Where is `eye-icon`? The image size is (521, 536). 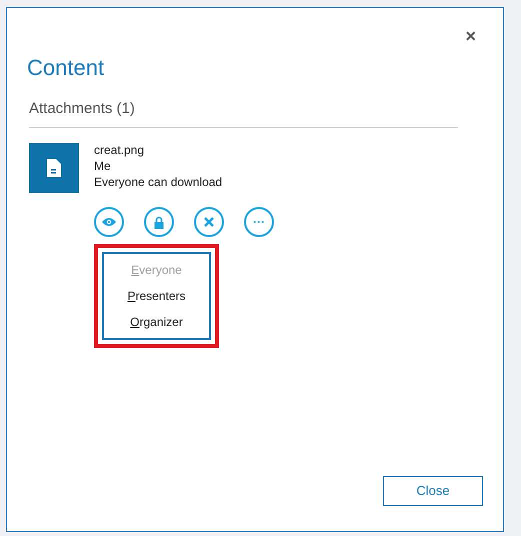
eye-icon is located at coordinates (109, 222).